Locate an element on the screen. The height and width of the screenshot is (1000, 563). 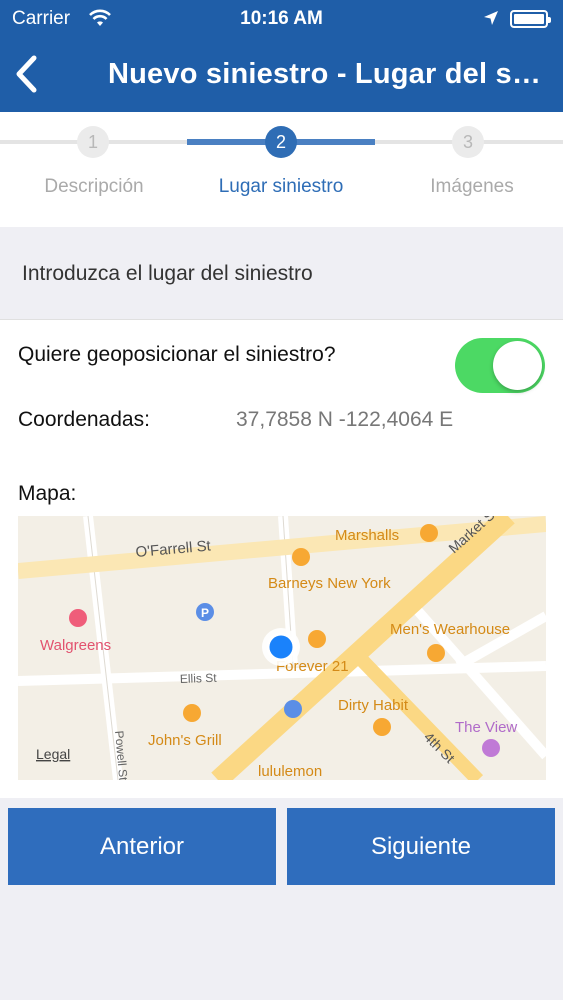
poi-label-johns-grill: John's Grill is located at coordinates (185, 740).